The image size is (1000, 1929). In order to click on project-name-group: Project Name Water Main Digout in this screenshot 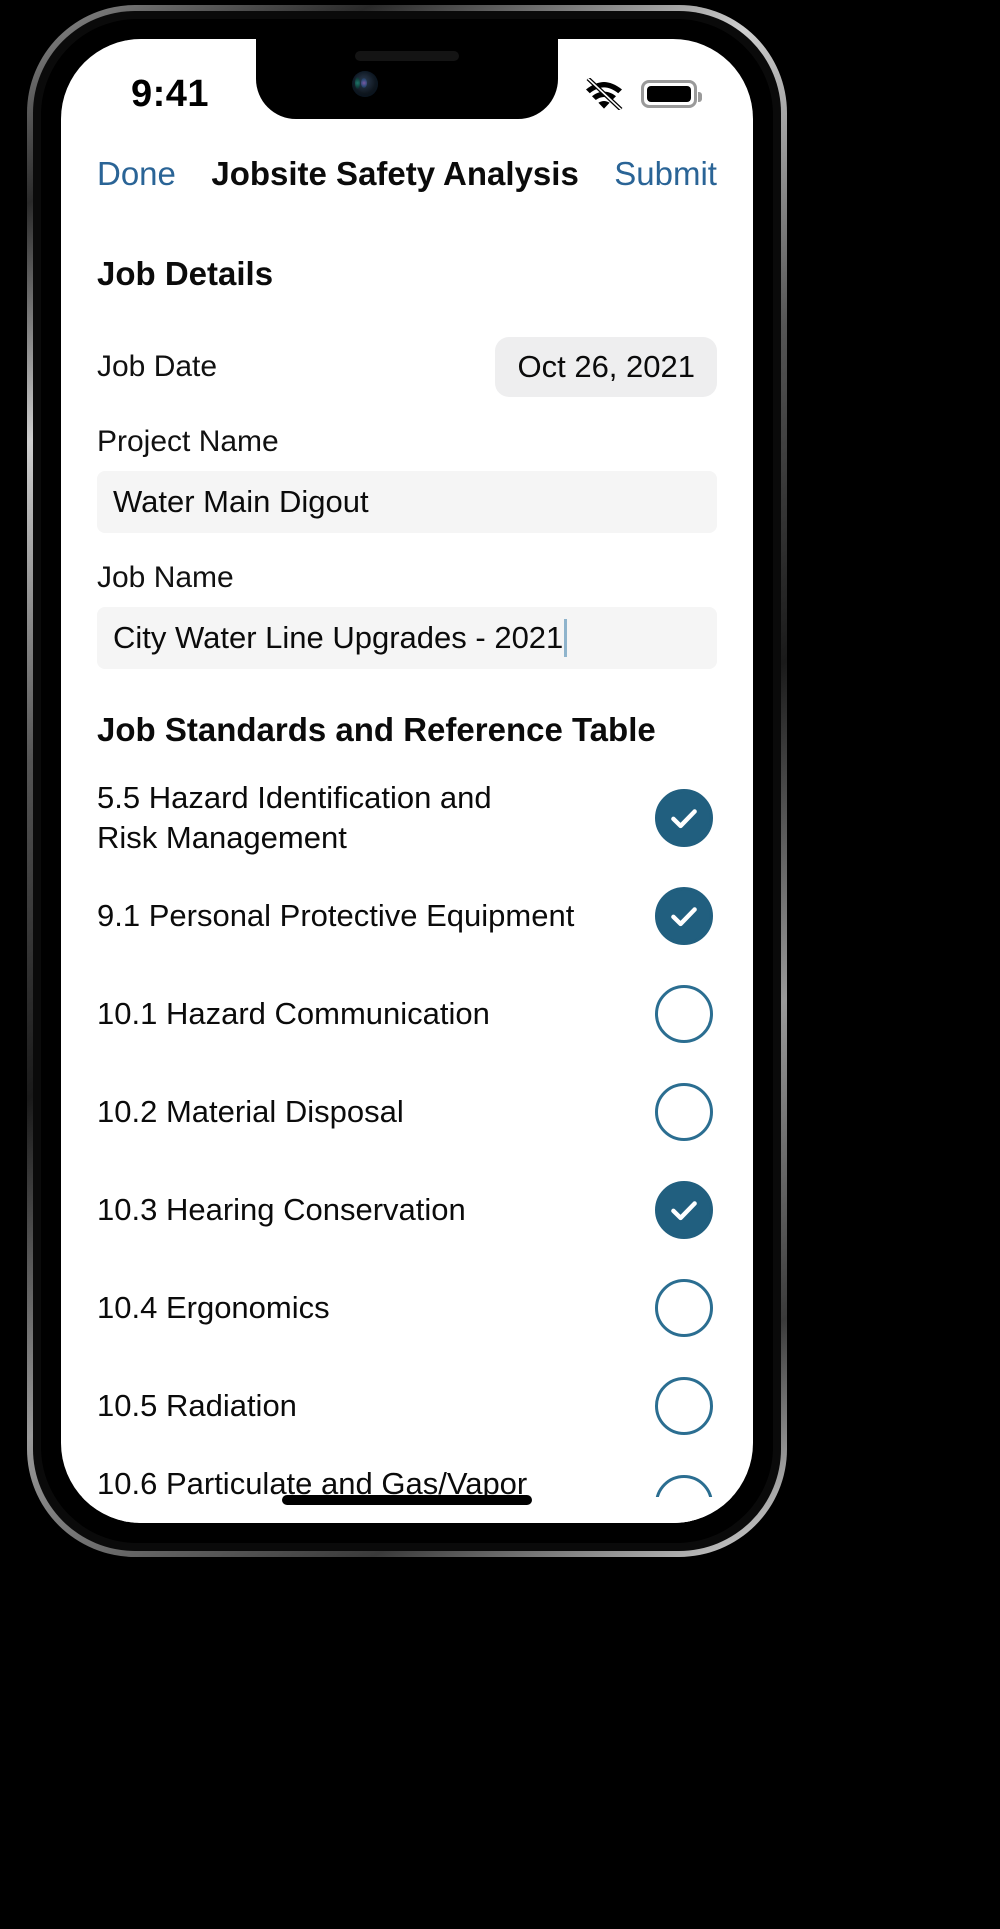, I will do `click(407, 479)`.